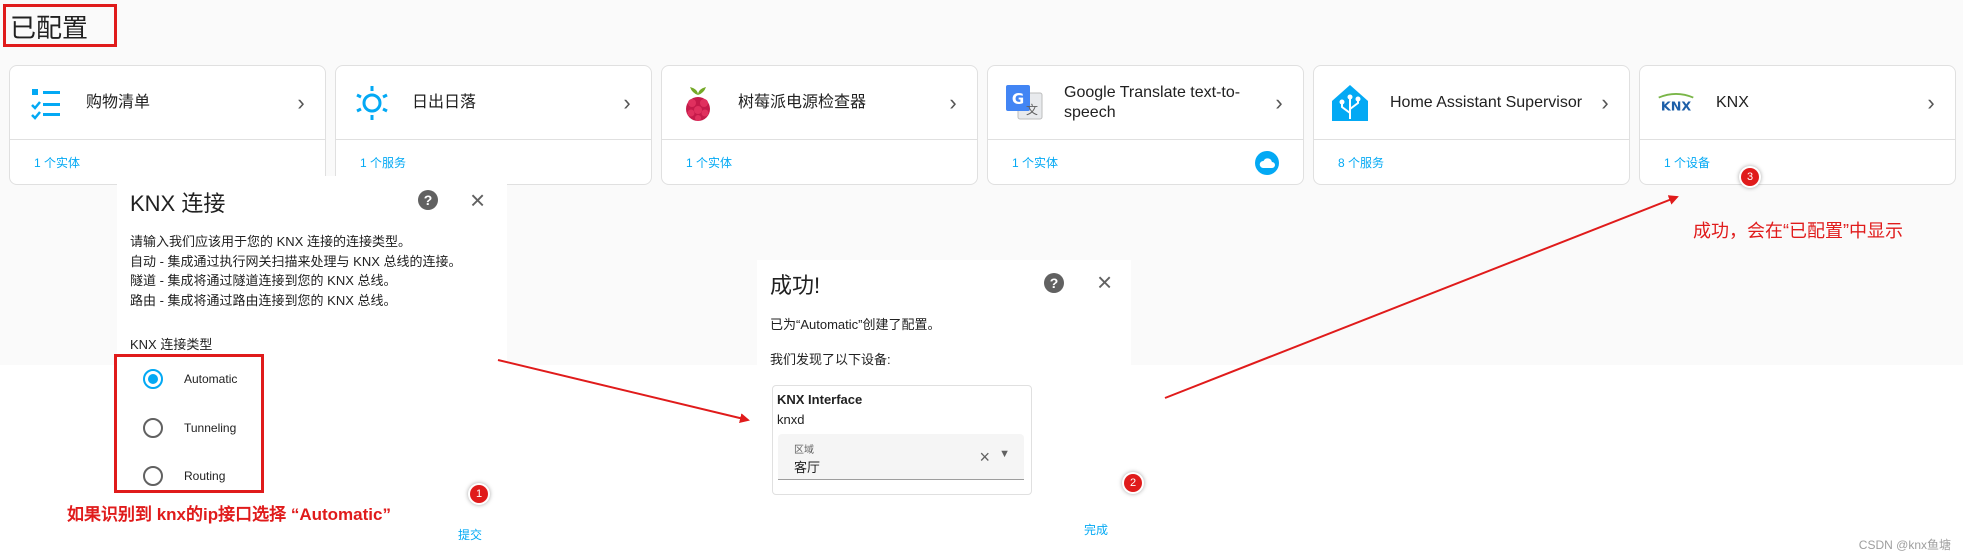  What do you see at coordinates (1904, 545) in the screenshot?
I see `watermark: CSDN @knx鱼塘` at bounding box center [1904, 545].